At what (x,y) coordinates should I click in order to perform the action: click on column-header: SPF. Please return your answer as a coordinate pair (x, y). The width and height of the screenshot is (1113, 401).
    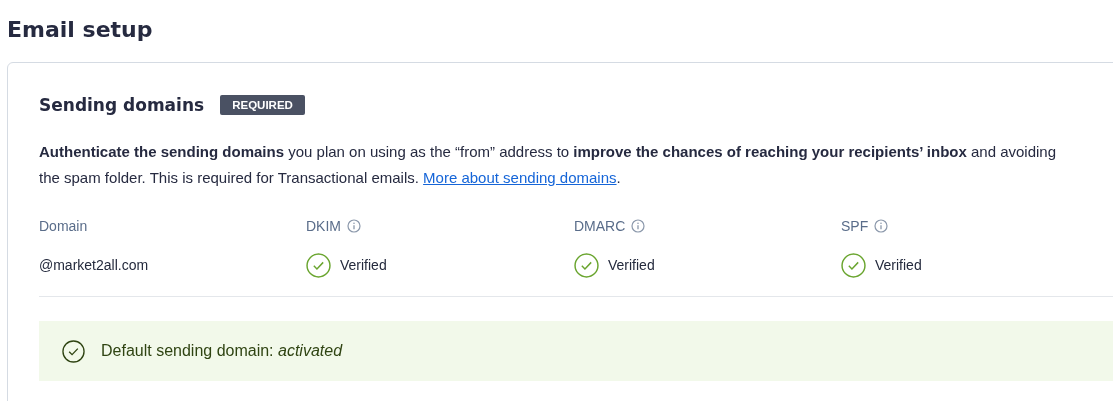
    Looking at the image, I should click on (855, 226).